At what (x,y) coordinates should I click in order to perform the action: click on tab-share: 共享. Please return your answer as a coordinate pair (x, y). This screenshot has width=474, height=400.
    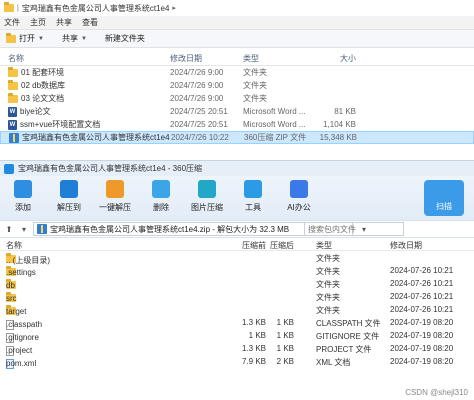
    Looking at the image, I should click on (64, 22).